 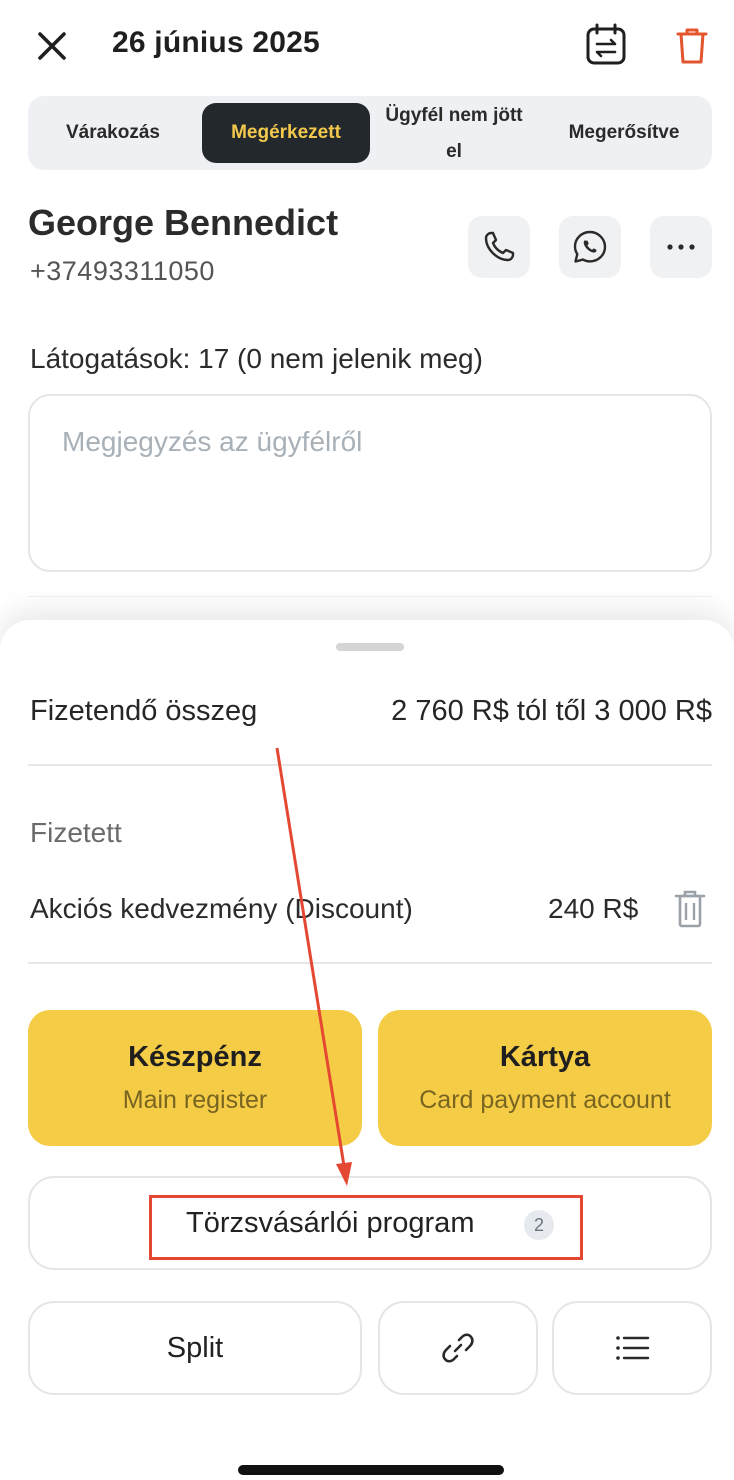 I want to click on list-icon, so click(x=633, y=1348).